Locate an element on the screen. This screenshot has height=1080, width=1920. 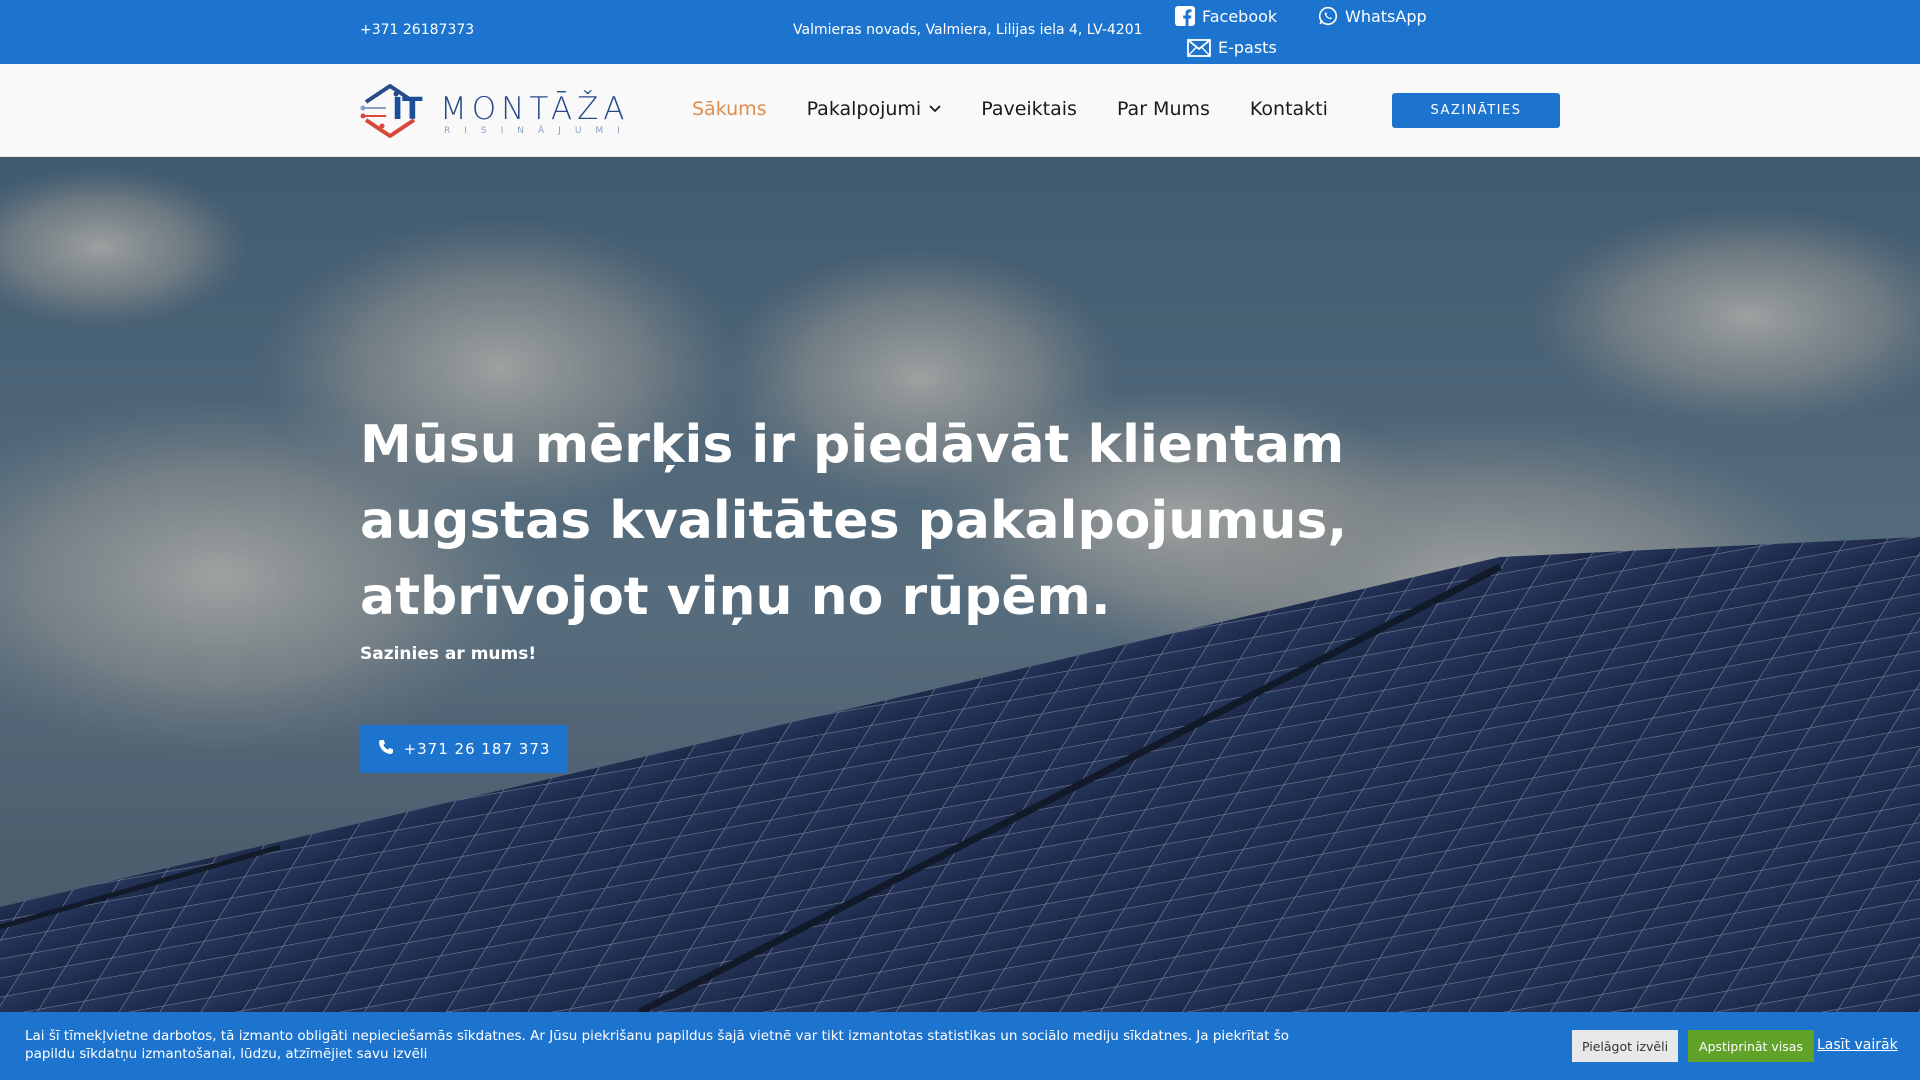
nav-item-label: Sākums is located at coordinates (729, 109).